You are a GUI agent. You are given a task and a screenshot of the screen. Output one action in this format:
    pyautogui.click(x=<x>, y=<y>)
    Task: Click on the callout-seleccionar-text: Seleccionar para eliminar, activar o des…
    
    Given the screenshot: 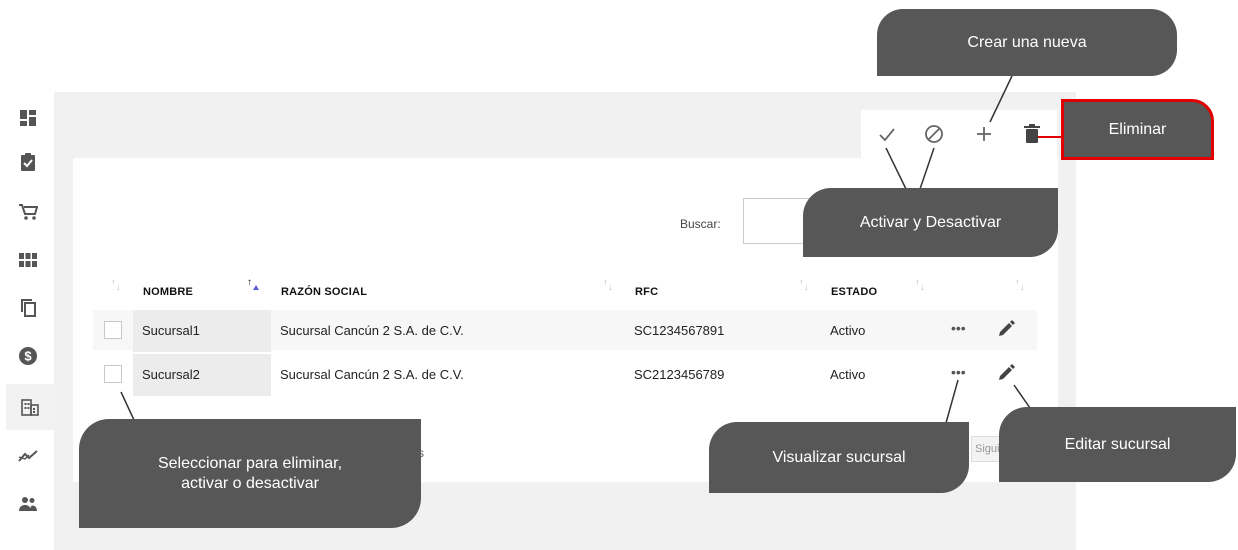 What is the action you would take?
    pyautogui.click(x=250, y=474)
    